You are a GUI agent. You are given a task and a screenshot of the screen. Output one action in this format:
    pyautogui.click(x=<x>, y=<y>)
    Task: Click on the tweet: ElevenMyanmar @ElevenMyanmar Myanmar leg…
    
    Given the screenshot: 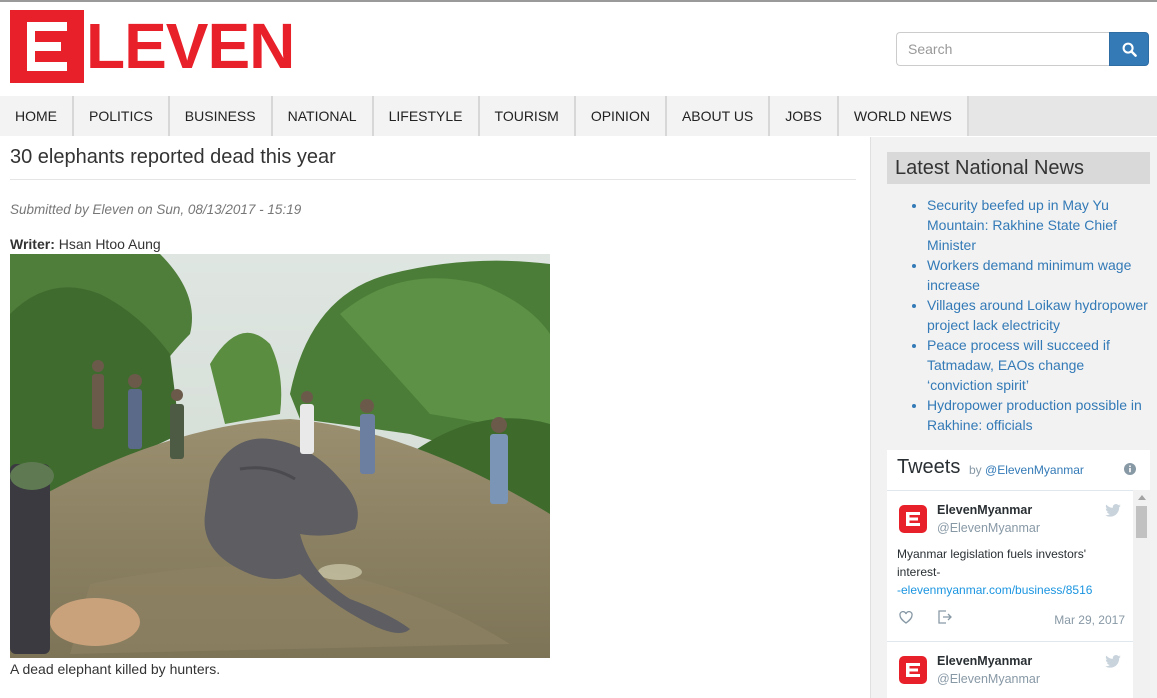 What is the action you would take?
    pyautogui.click(x=1010, y=566)
    